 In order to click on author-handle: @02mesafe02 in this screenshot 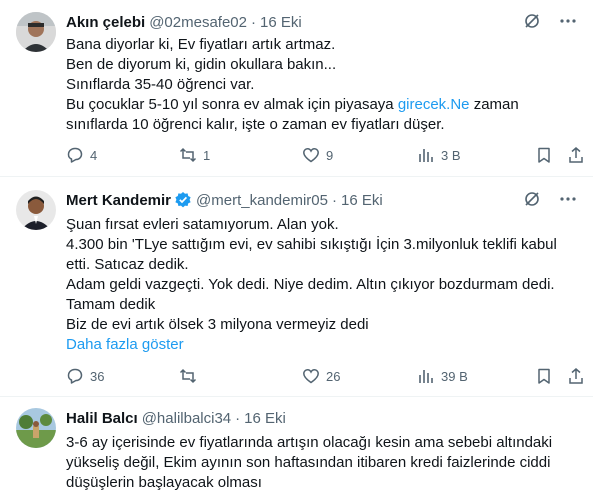, I will do `click(198, 22)`.